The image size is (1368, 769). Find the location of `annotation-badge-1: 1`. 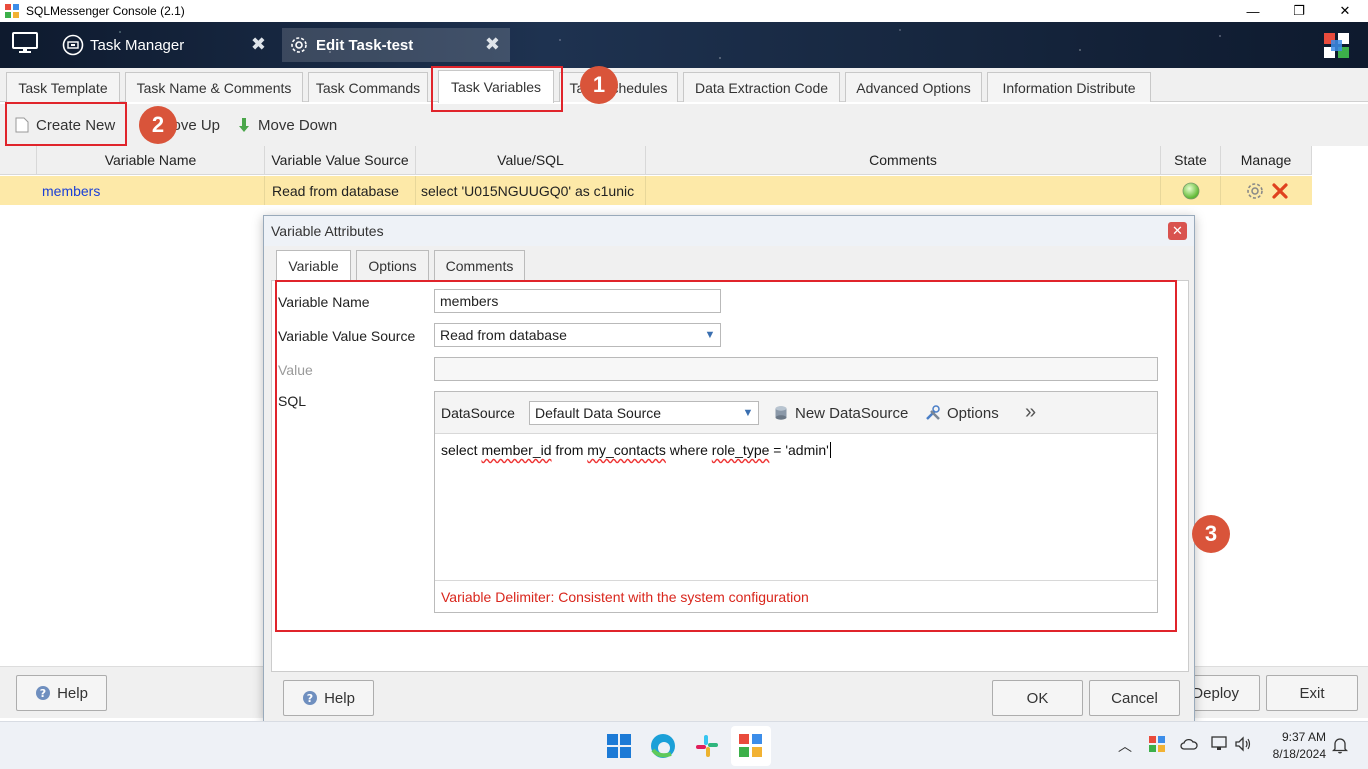

annotation-badge-1: 1 is located at coordinates (599, 85).